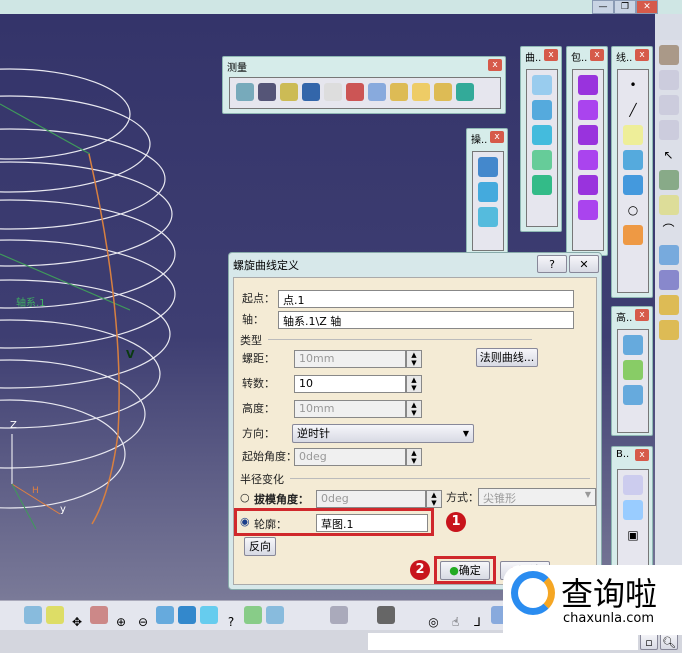 This screenshot has width=682, height=653. Describe the element at coordinates (584, 264) in the screenshot. I see `close-dialog-button: ✕` at that location.